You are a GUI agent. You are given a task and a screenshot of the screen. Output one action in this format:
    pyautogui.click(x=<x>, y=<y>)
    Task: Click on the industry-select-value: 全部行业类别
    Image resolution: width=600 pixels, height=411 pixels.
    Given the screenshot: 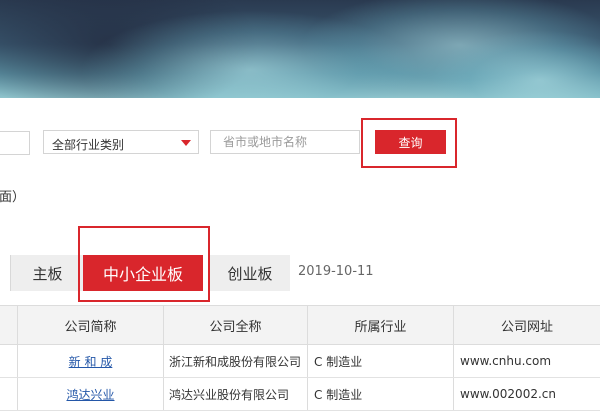 What is the action you would take?
    pyautogui.click(x=88, y=145)
    